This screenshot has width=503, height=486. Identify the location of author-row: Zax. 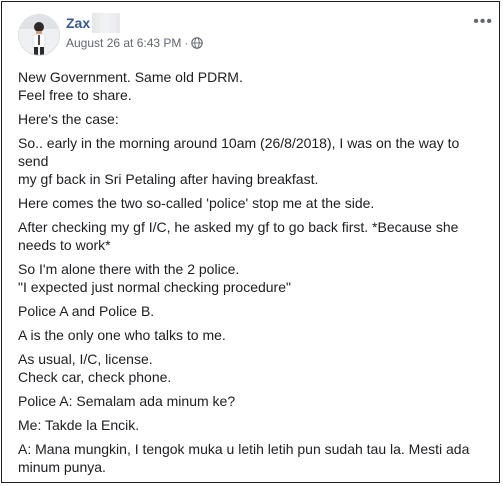
(93, 23).